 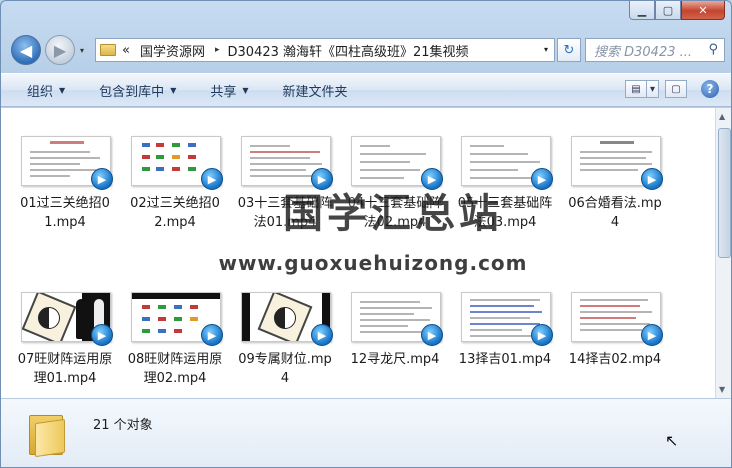 I want to click on maximize-button: ▢, so click(x=668, y=10).